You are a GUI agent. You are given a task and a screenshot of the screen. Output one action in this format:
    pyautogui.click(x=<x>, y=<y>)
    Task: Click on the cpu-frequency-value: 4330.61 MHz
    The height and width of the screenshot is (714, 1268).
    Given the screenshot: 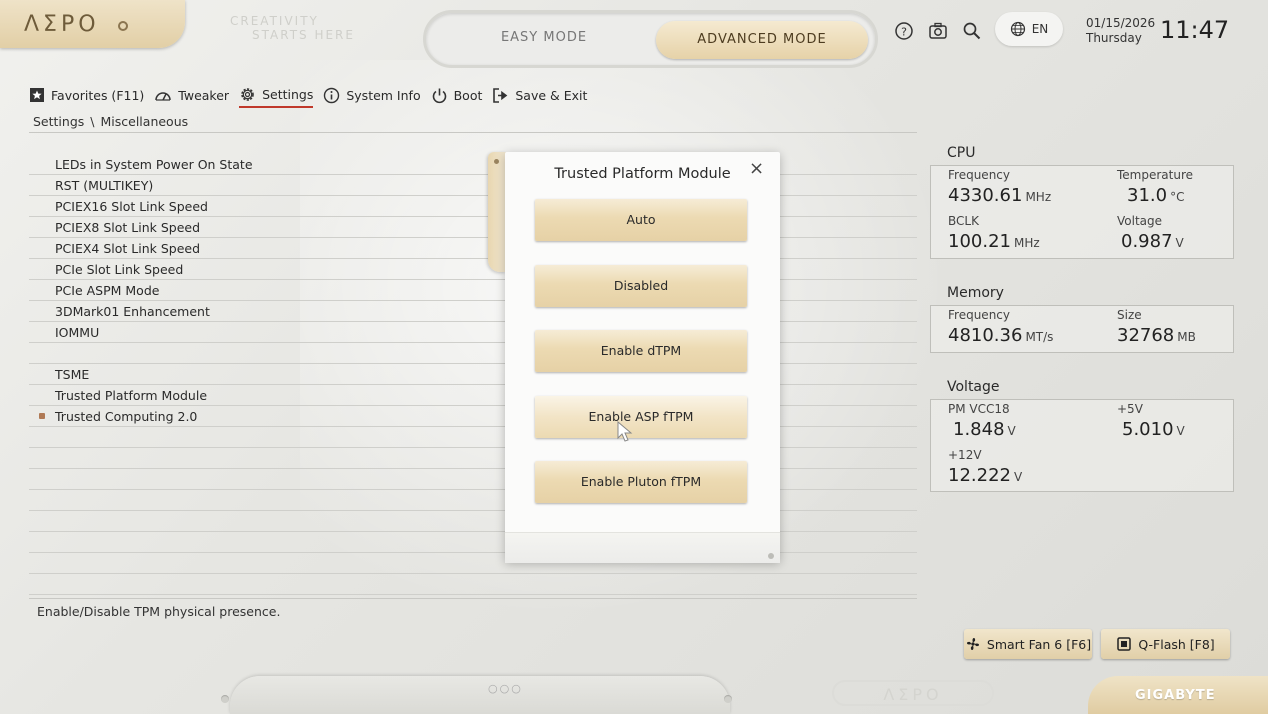 What is the action you would take?
    pyautogui.click(x=999, y=195)
    